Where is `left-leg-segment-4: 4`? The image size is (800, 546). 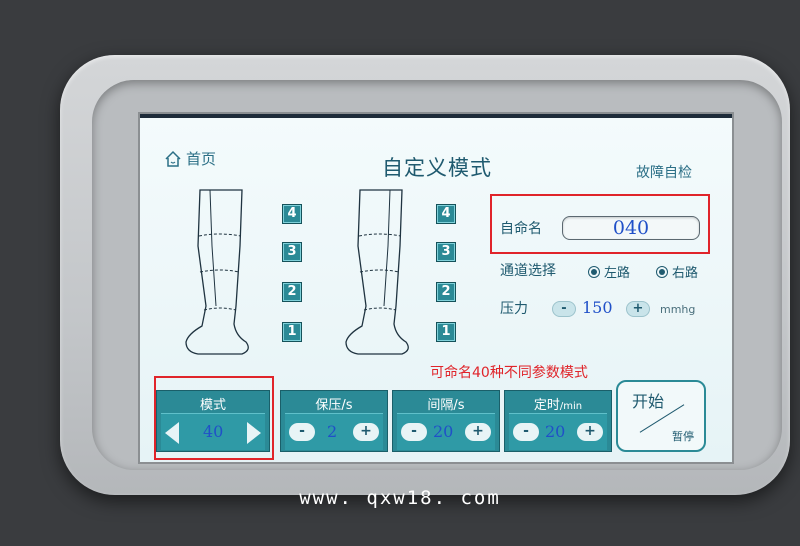
left-leg-segment-4: 4 is located at coordinates (292, 214).